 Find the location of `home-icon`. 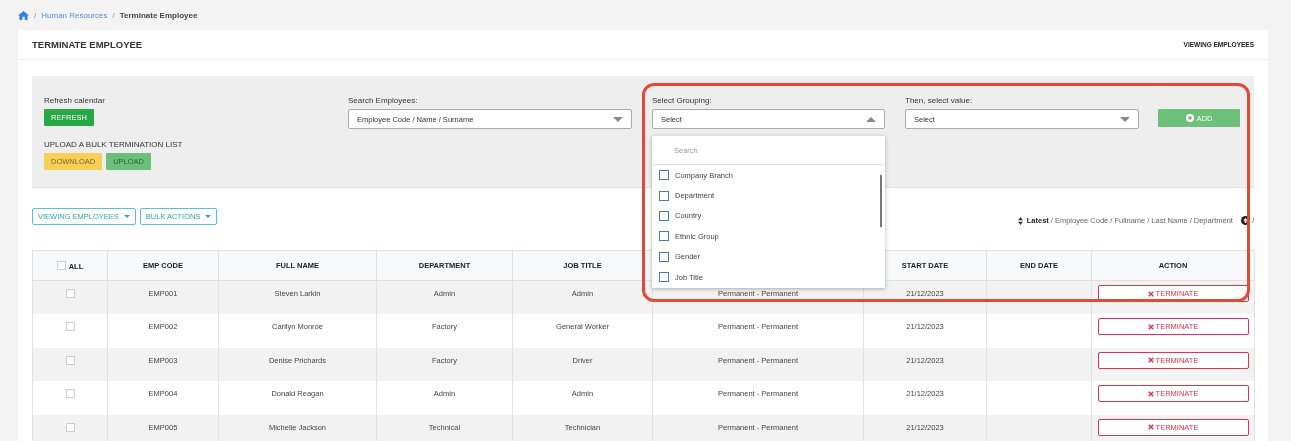

home-icon is located at coordinates (23, 15).